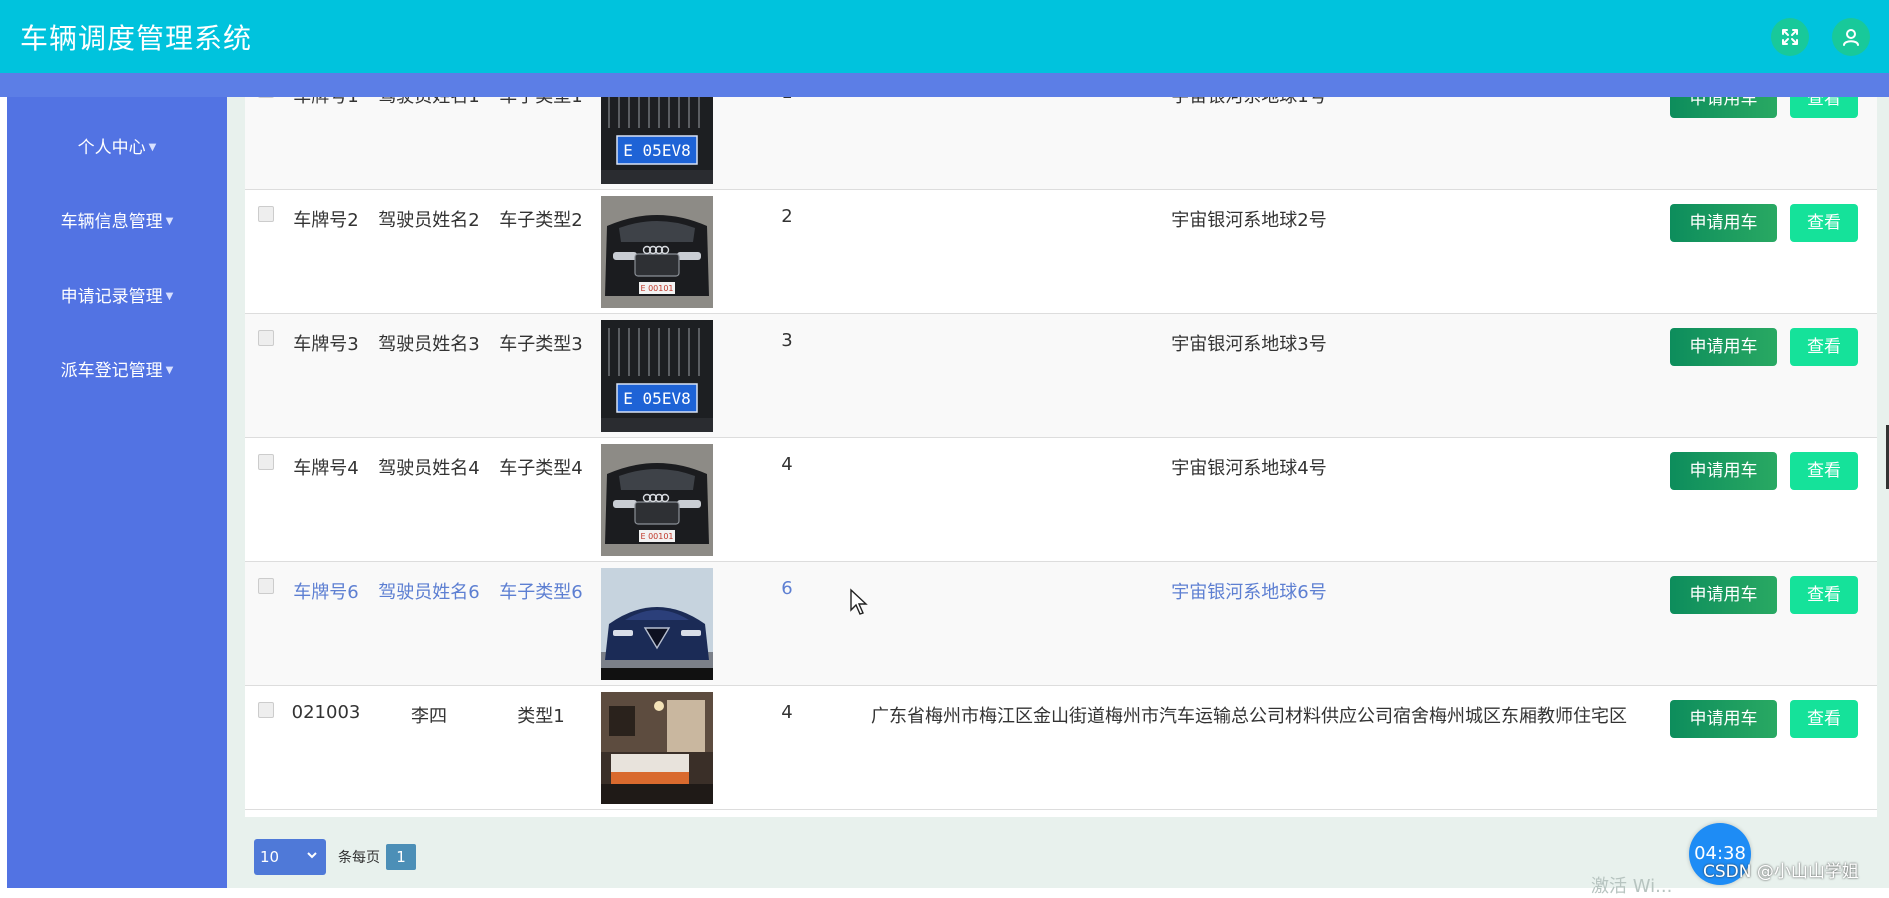 The height and width of the screenshot is (898, 1889). What do you see at coordinates (401, 857) in the screenshot?
I see `page-number-button: 1` at bounding box center [401, 857].